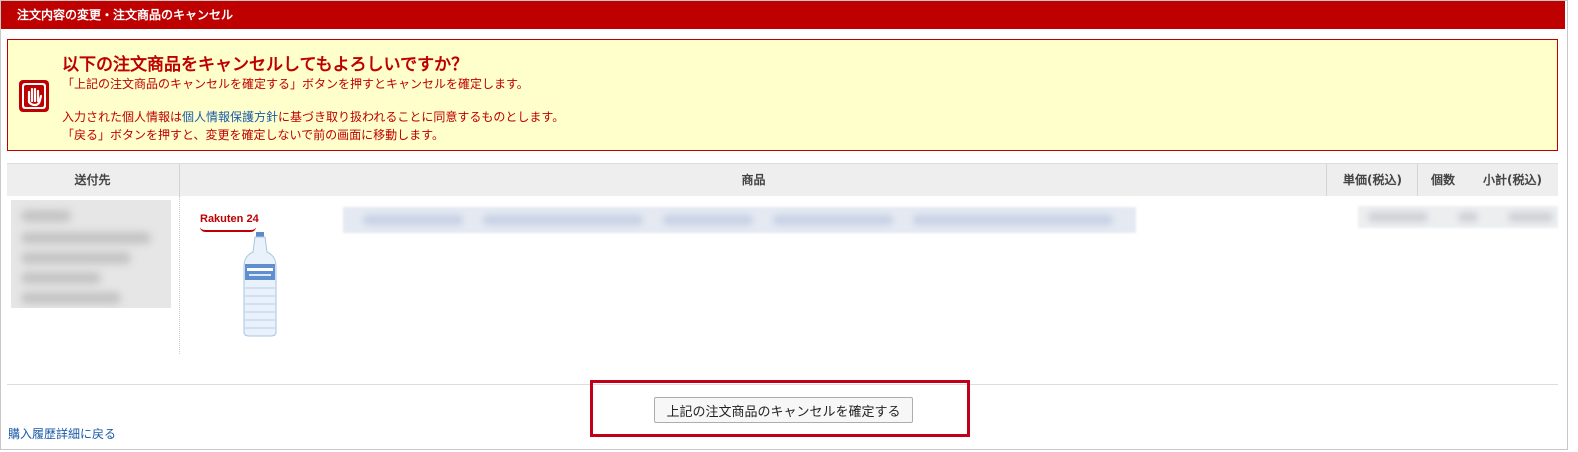  What do you see at coordinates (295, 84) in the screenshot?
I see `warning-text-confirm: 「上記の注文商品のキャンセルを確定する」ボタンを押すとキャンセルを確定します。` at bounding box center [295, 84].